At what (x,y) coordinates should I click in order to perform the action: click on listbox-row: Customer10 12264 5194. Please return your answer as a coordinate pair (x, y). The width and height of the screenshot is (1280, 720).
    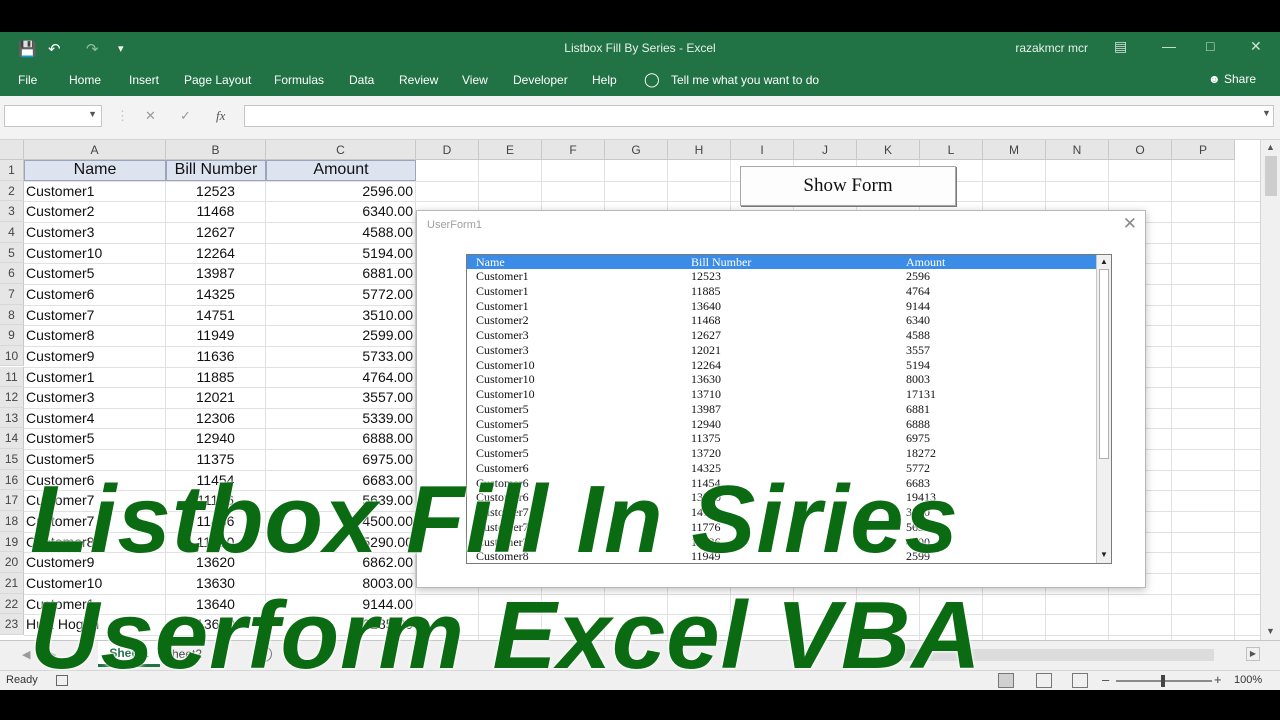
    Looking at the image, I should click on (782, 365).